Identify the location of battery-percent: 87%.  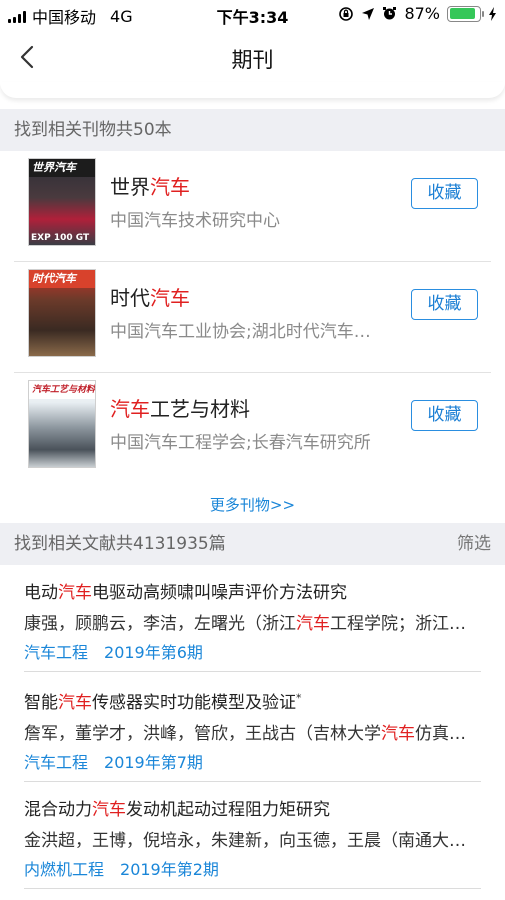
(422, 13).